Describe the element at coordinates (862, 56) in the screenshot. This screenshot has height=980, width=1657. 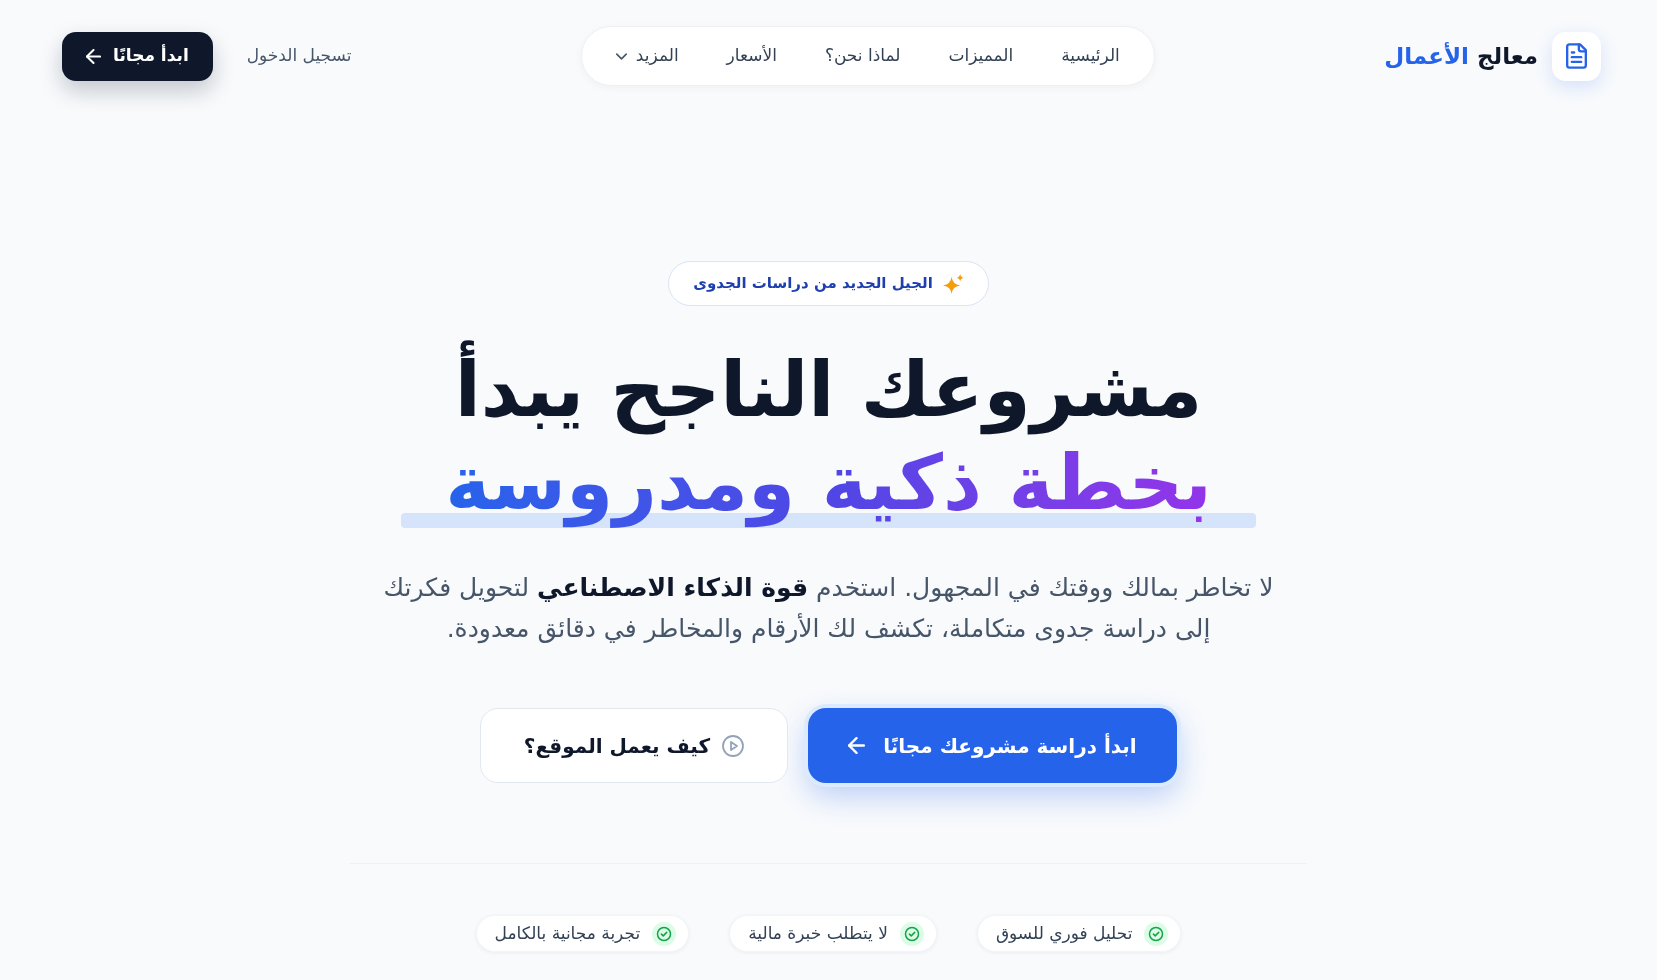
I see `nav-link: لماذا نحن؟` at that location.